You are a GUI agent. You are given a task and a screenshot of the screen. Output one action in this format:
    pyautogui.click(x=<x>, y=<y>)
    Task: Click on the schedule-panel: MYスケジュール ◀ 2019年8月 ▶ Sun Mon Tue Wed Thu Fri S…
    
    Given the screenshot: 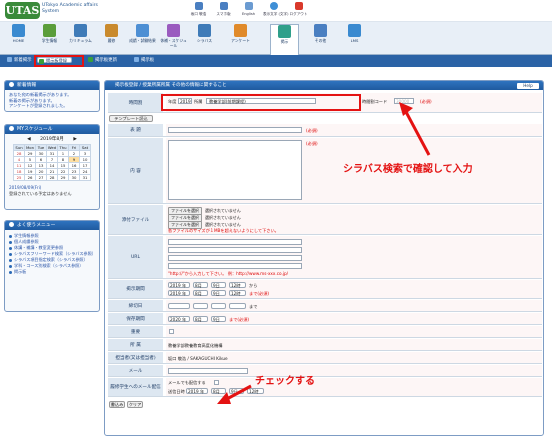 What is the action you would take?
    pyautogui.click(x=52, y=167)
    